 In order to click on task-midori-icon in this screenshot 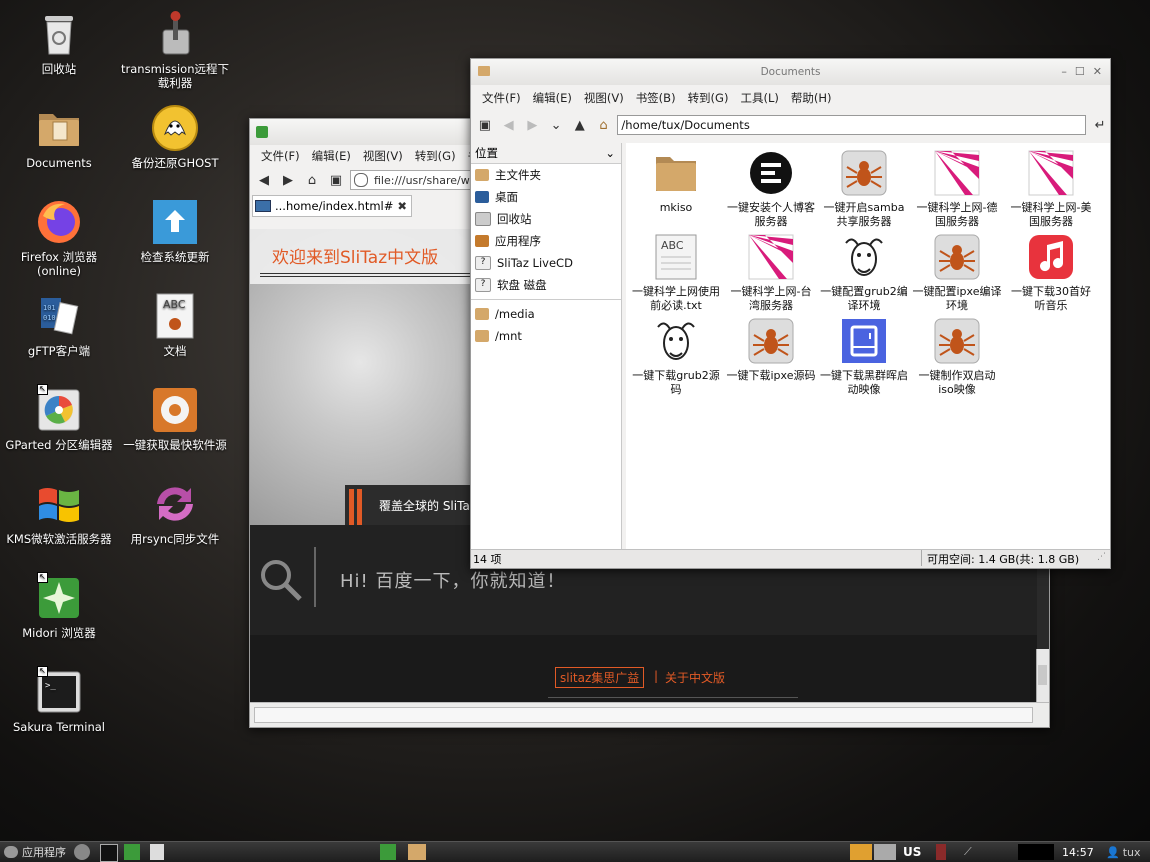, I will do `click(388, 852)`.